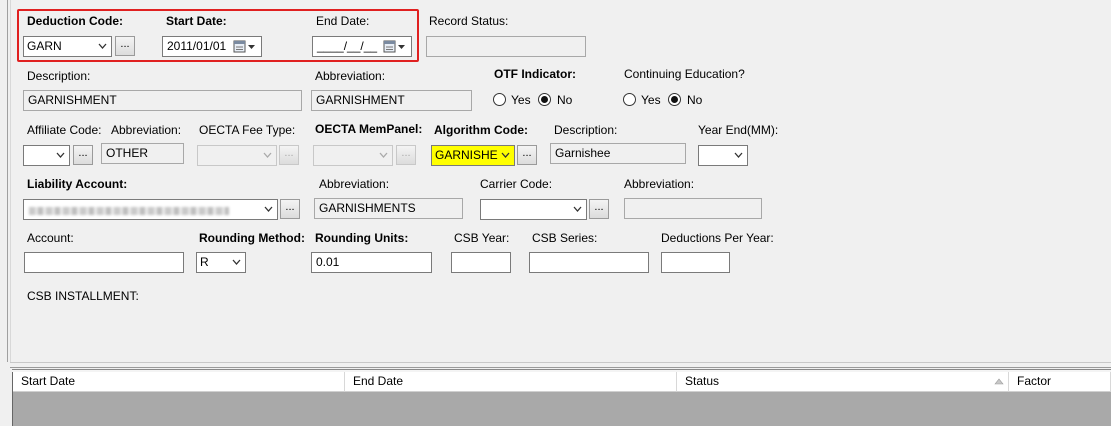 The width and height of the screenshot is (1111, 426). I want to click on redacted-account-value, so click(129, 211).